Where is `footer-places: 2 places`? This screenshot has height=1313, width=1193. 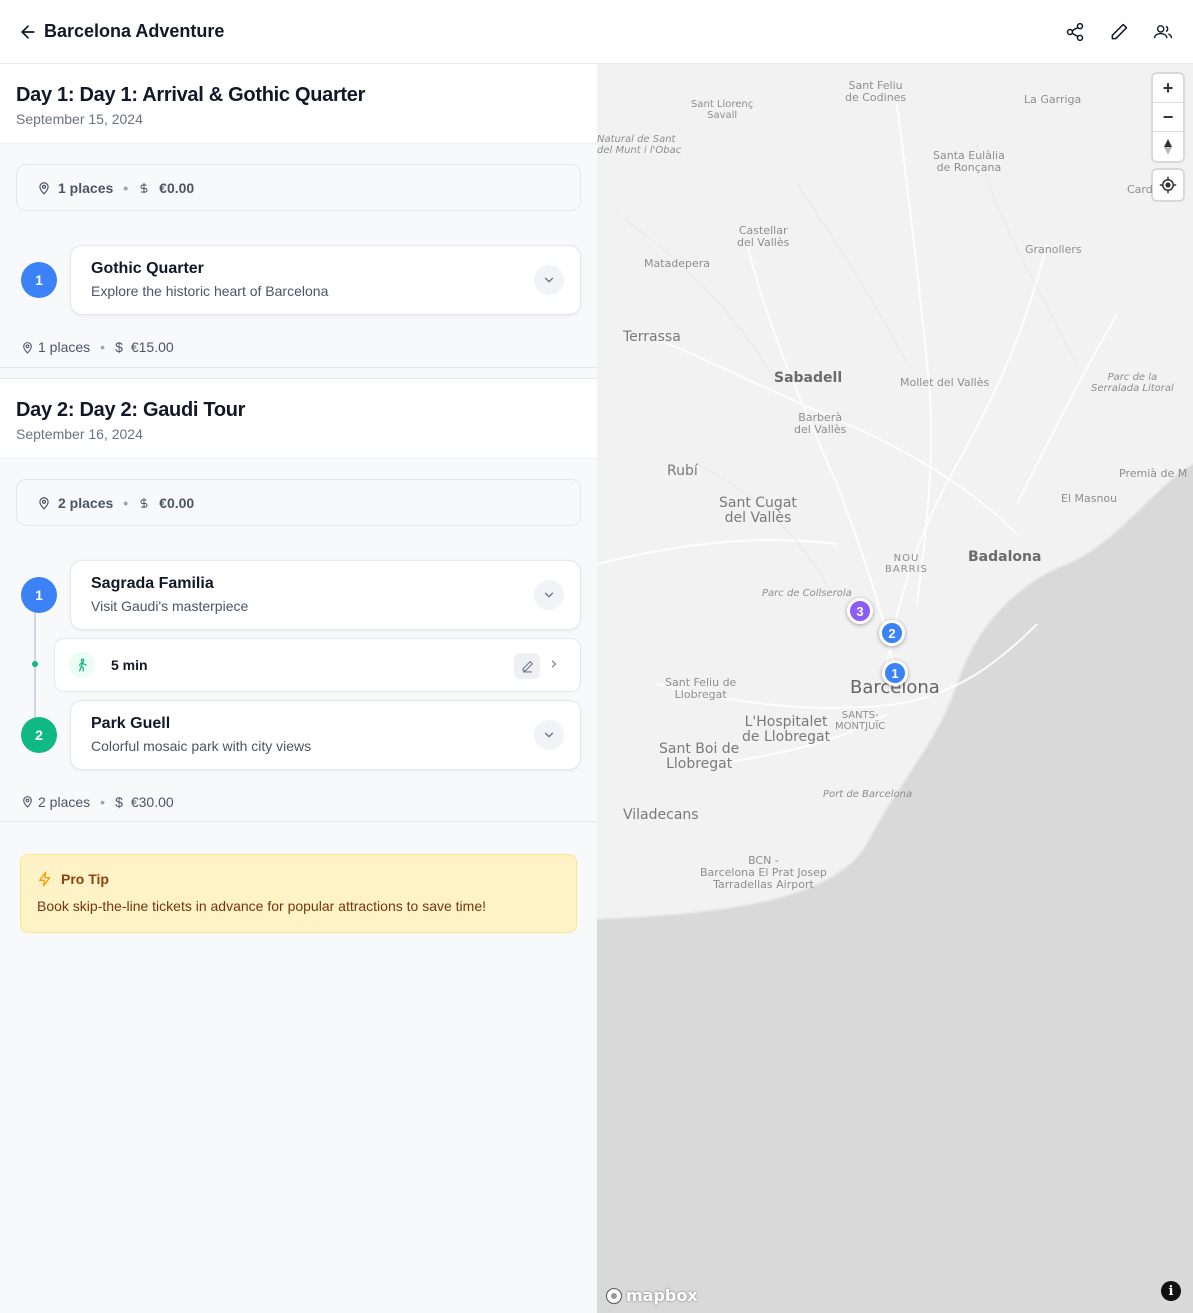 footer-places: 2 places is located at coordinates (64, 801).